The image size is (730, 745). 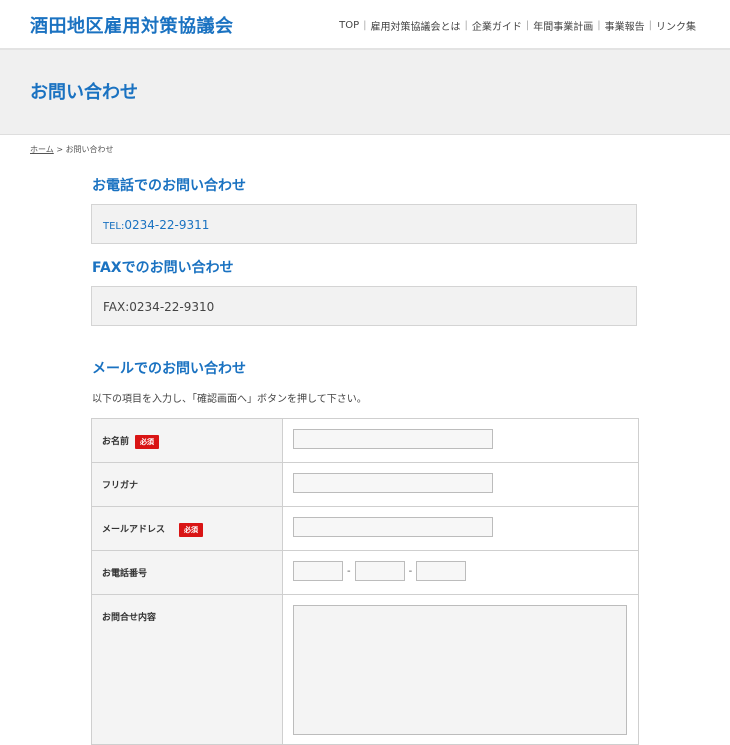 I want to click on nav-top: TOP, so click(x=349, y=25).